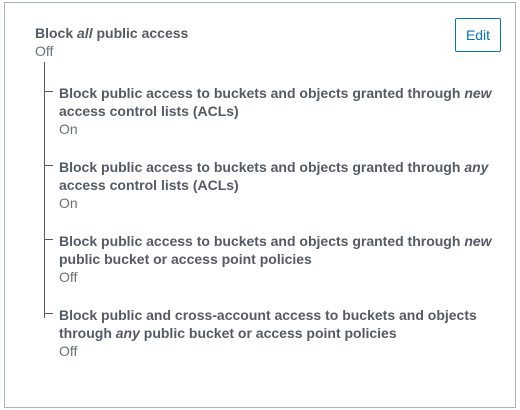 Image resolution: width=520 pixels, height=410 pixels. I want to click on setting-title-text: through, so click(87, 333).